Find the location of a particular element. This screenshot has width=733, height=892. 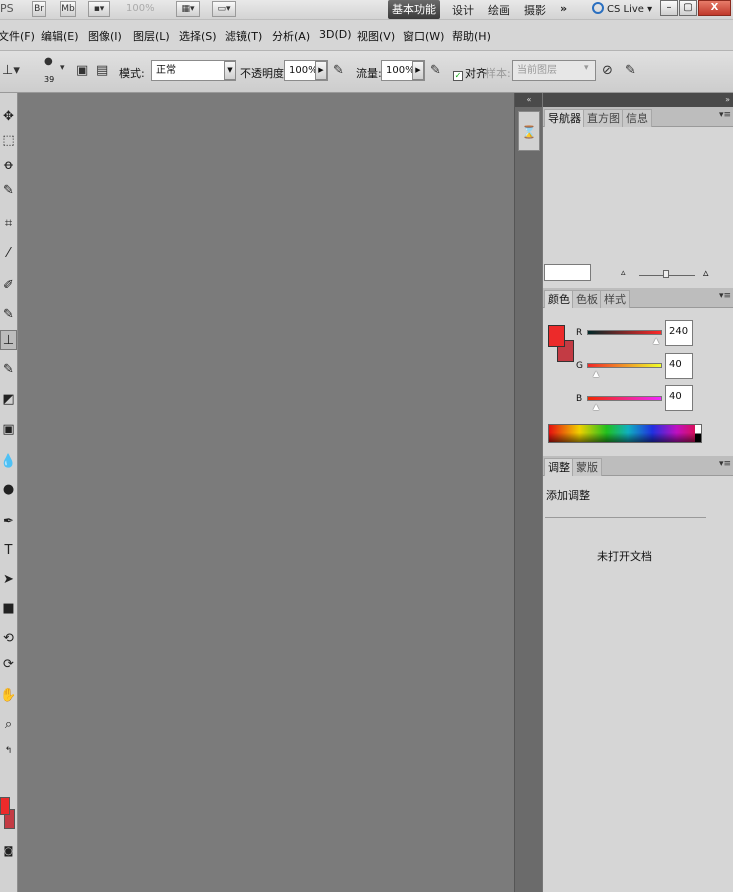

brush-panel-icon: ▣ is located at coordinates (82, 70).